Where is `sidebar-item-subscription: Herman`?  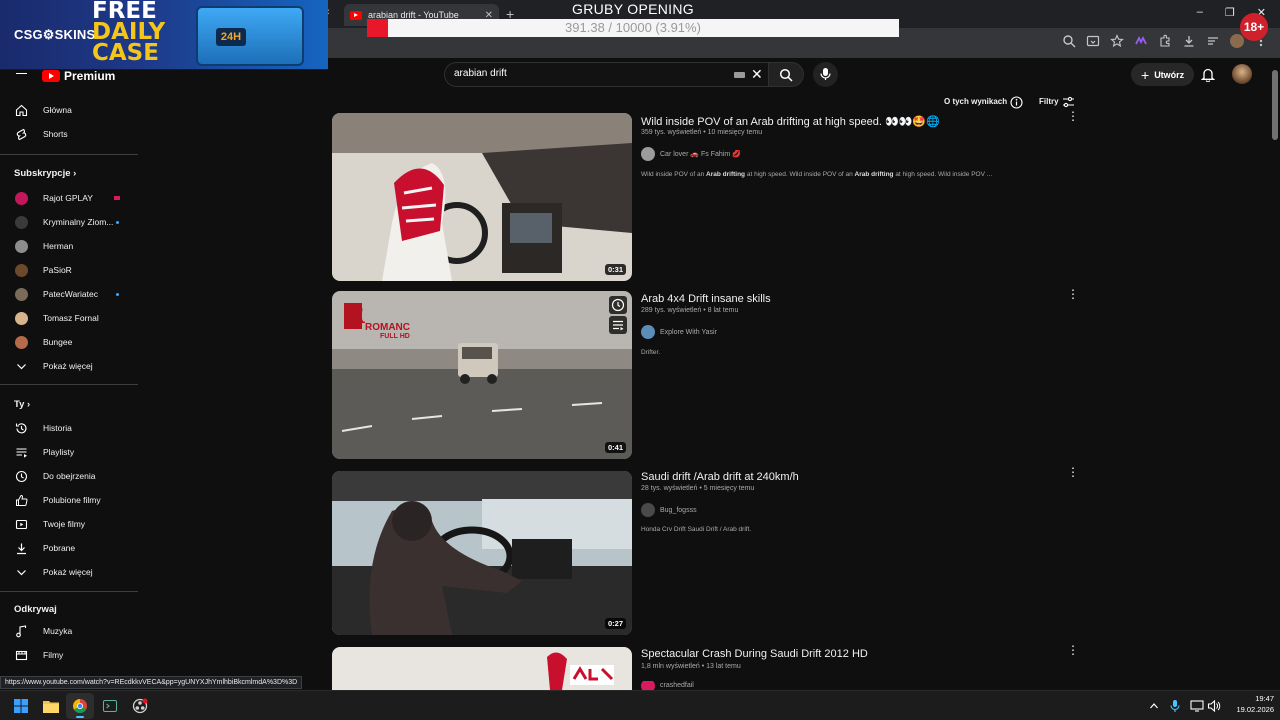
sidebar-item-subscription: Herman is located at coordinates (69, 246).